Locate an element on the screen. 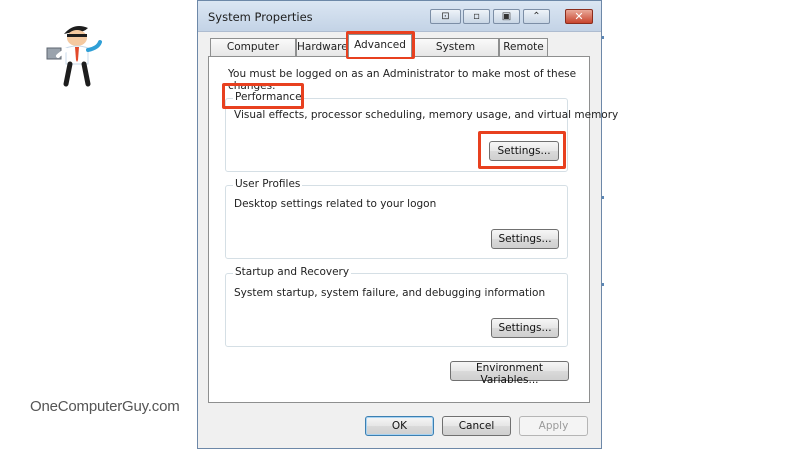 Image resolution: width=800 pixels, height=450 pixels. onecomputerguy-logo is located at coordinates (74, 56).